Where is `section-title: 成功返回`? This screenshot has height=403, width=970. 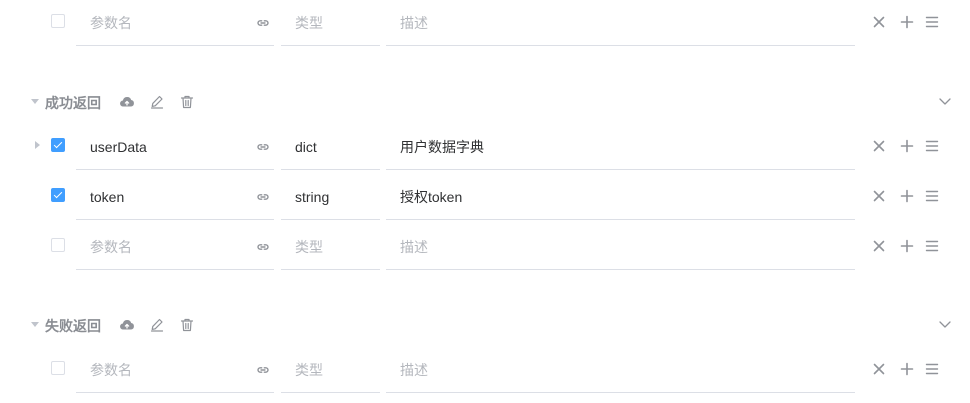 section-title: 成功返回 is located at coordinates (73, 103).